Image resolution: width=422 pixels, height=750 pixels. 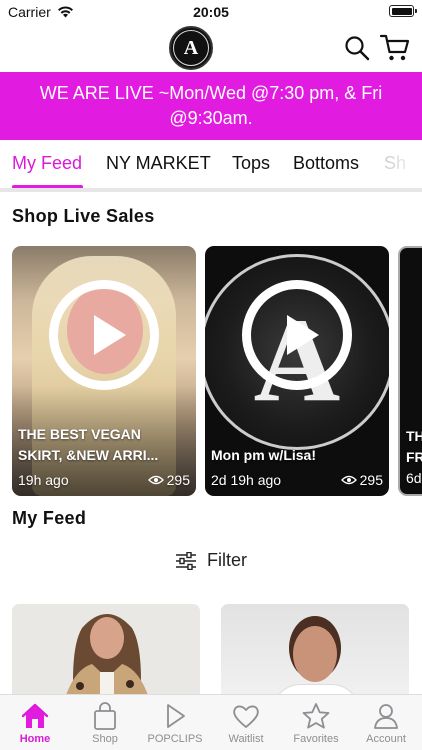 I want to click on filter-button: Filter, so click(x=211, y=560).